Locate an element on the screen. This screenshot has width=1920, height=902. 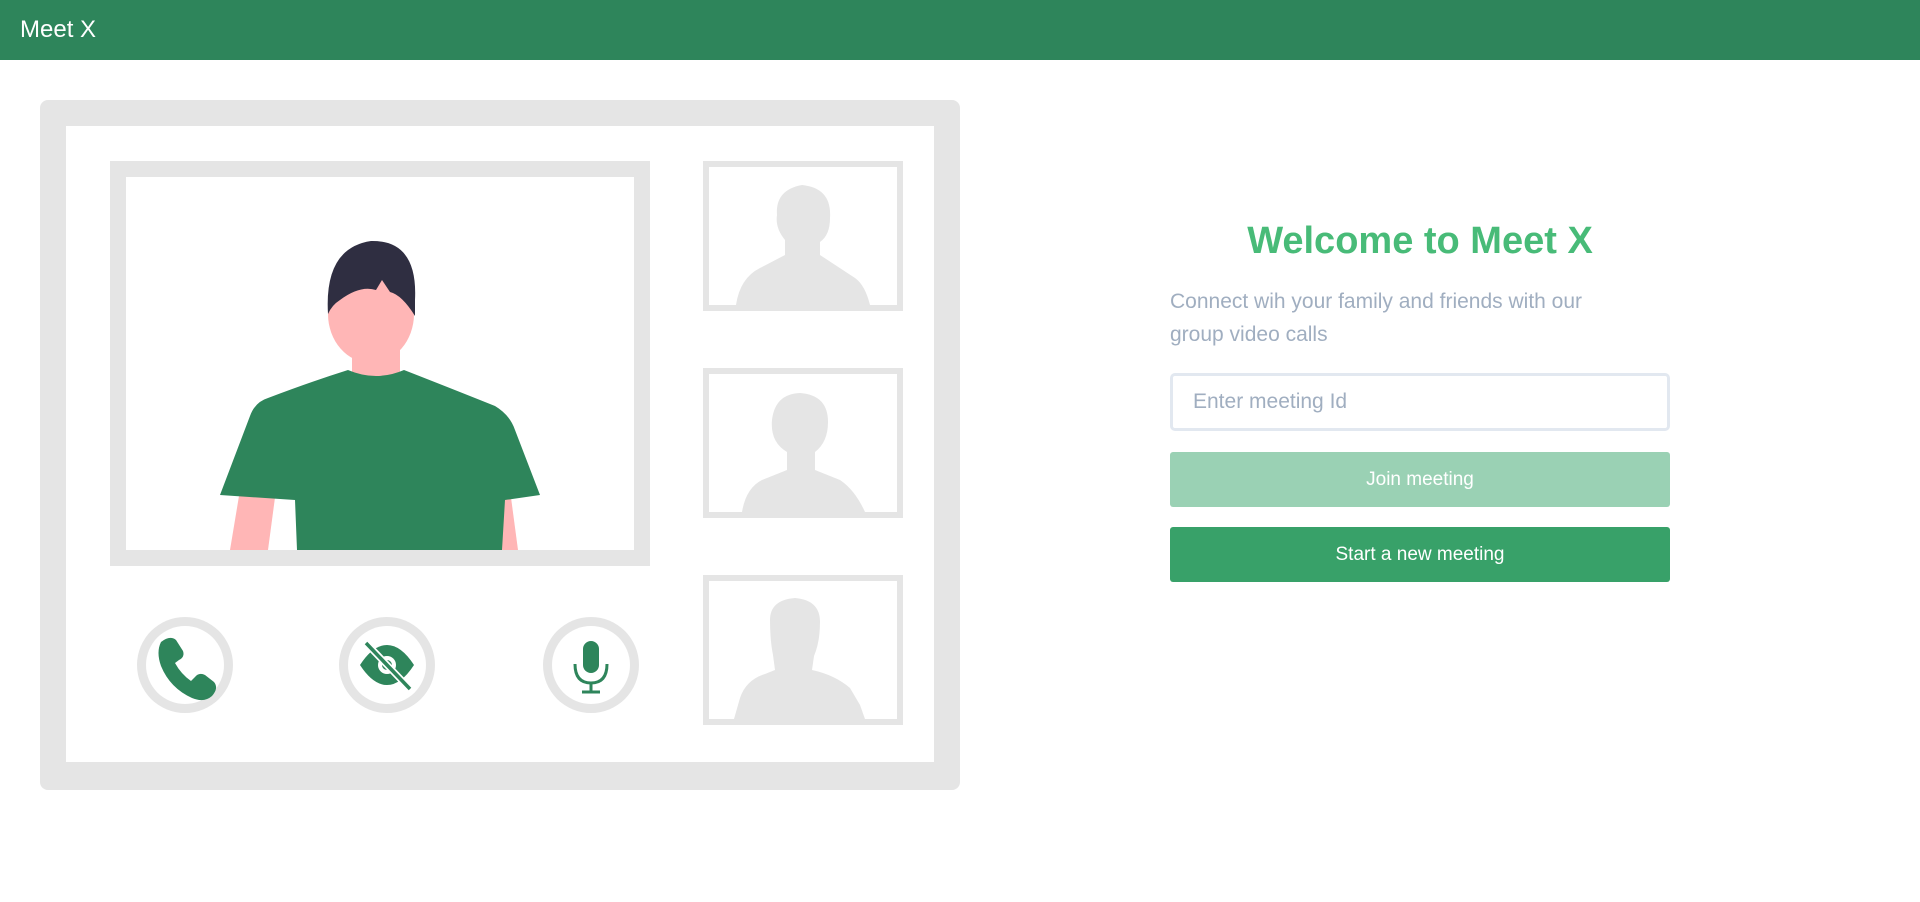
top-bar: Meet X is located at coordinates (960, 30).